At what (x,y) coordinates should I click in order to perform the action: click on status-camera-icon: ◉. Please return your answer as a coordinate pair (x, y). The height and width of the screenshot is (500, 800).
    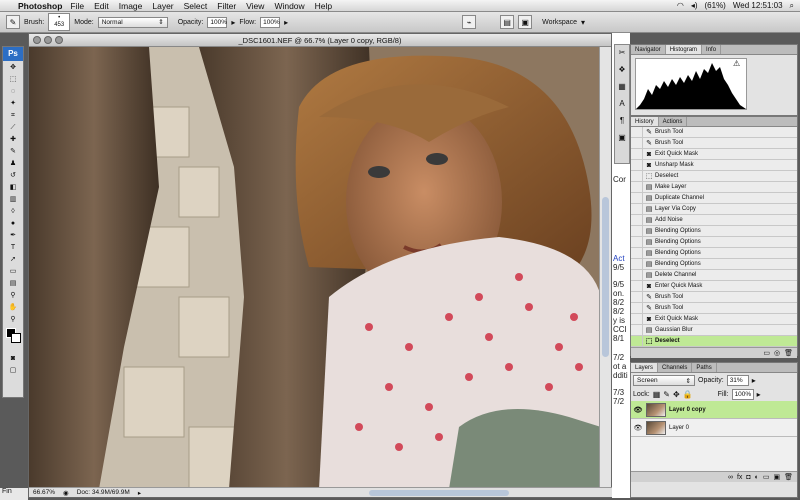
    Looking at the image, I should click on (66, 493).